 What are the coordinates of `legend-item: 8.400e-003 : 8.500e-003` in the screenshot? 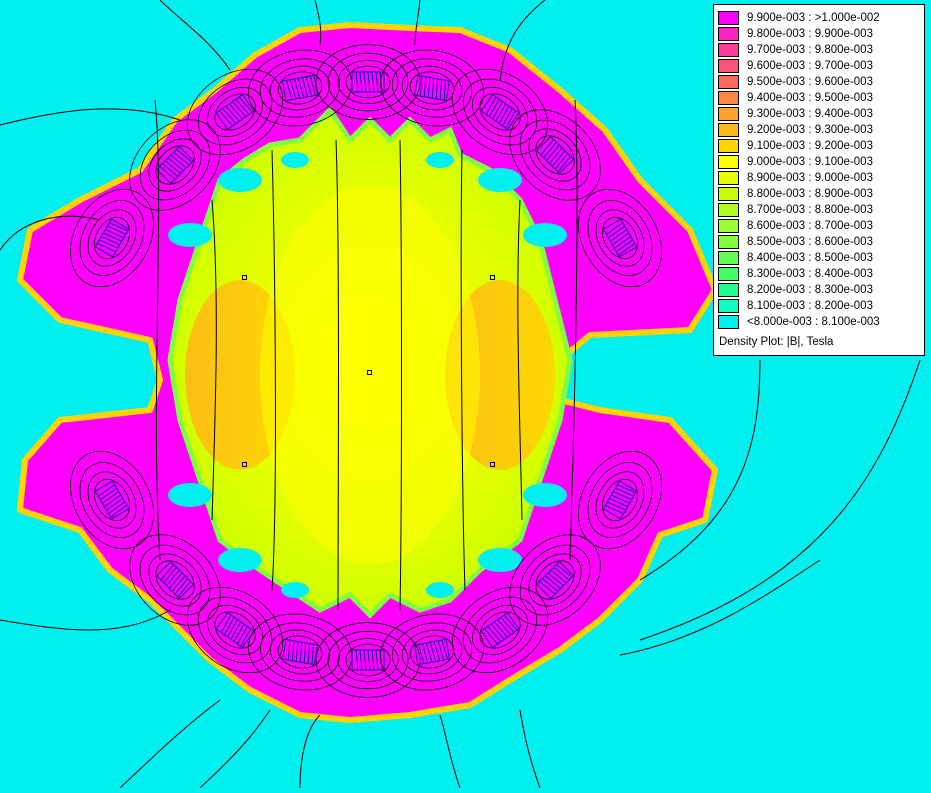 It's located at (799, 258).